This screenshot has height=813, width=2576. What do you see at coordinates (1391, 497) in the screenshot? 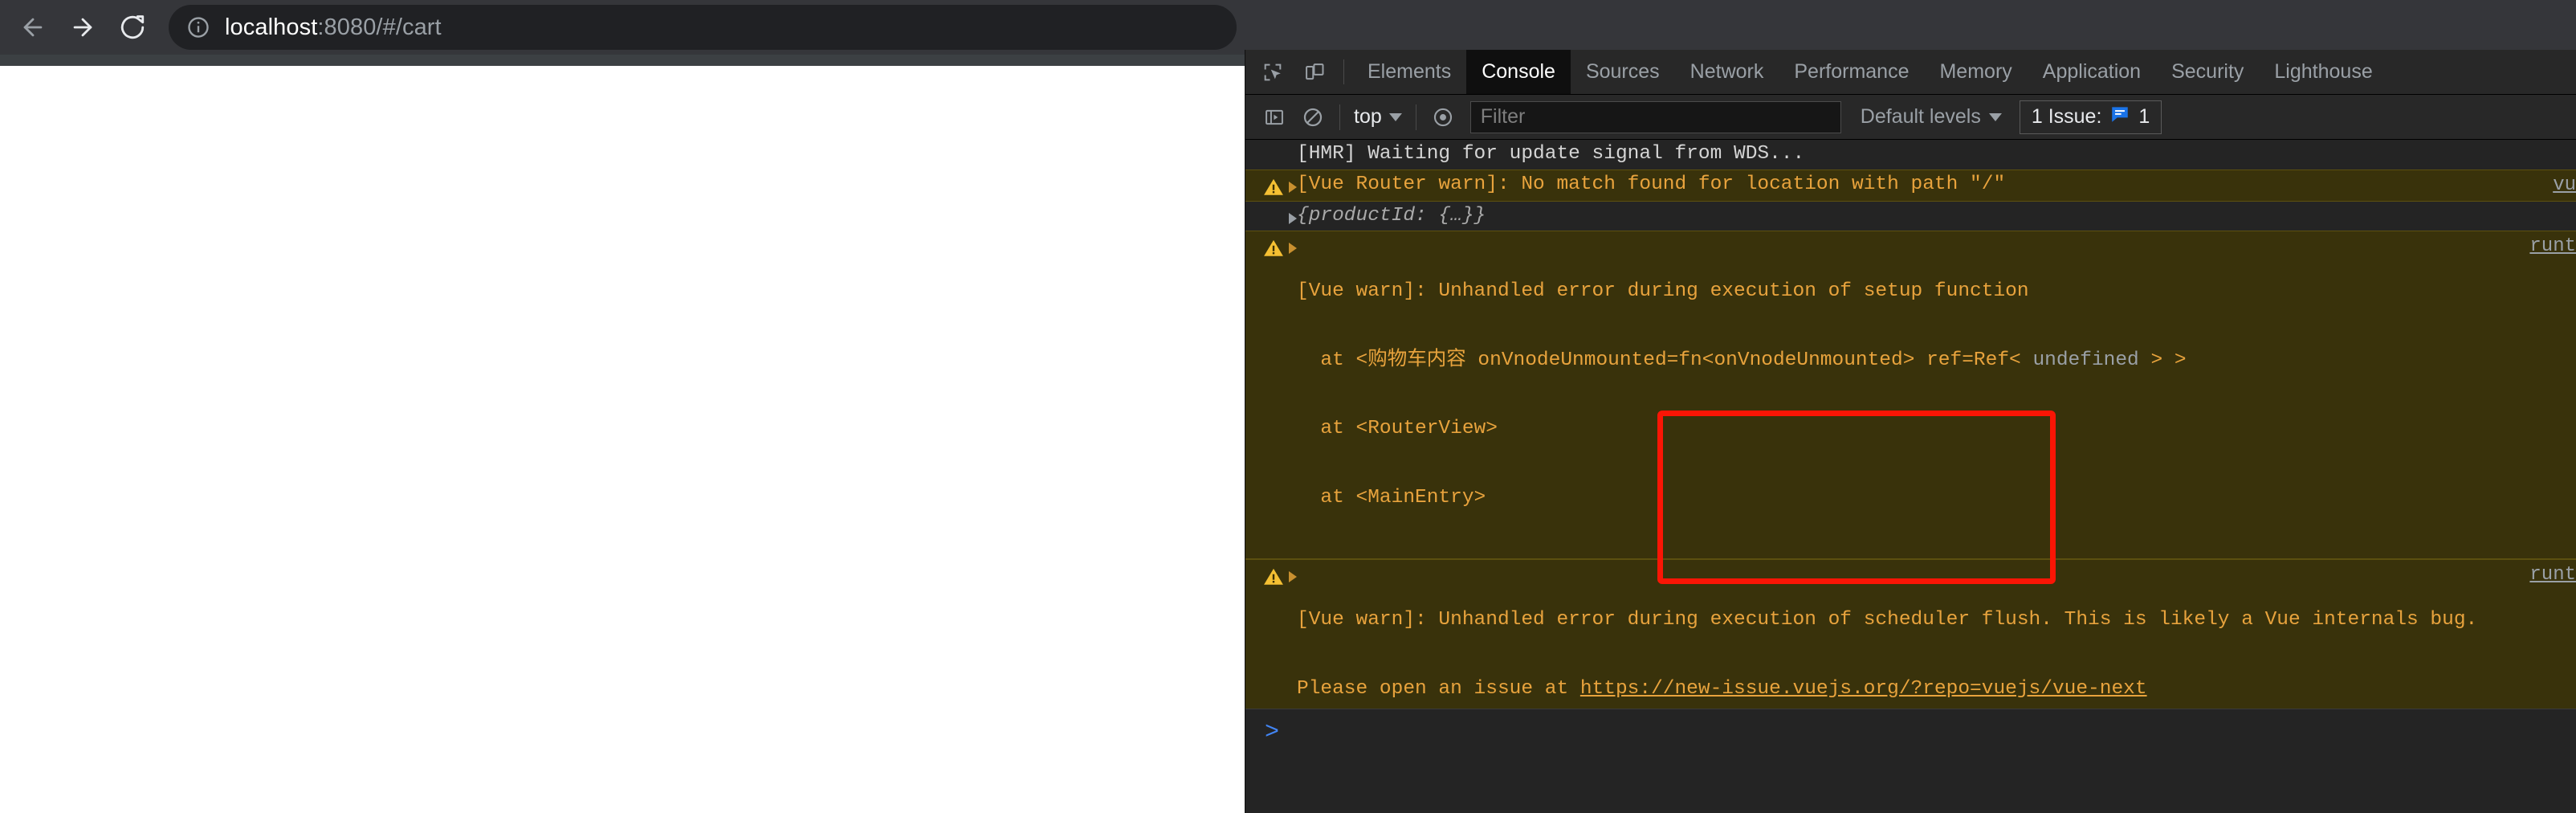
I see `message-line: at <MainEntry>` at bounding box center [1391, 497].